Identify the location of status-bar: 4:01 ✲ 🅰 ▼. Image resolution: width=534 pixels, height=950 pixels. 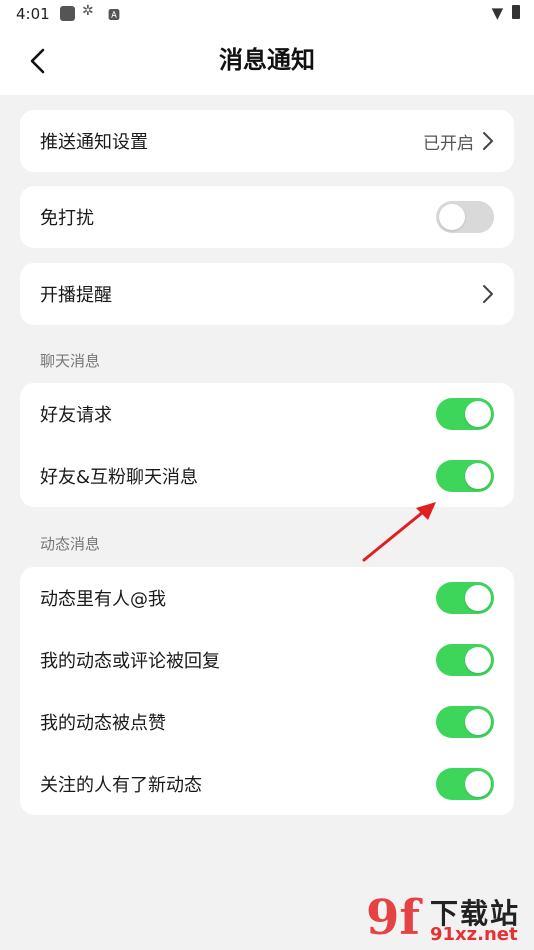
(267, 14).